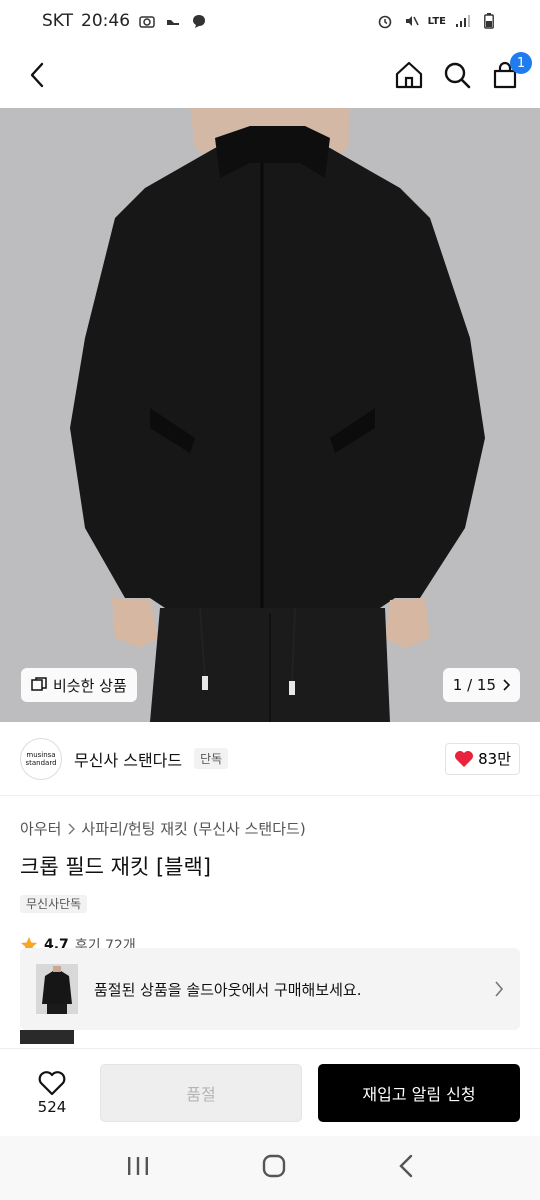 The image size is (540, 1200). What do you see at coordinates (201, 1092) in the screenshot?
I see `soldout-button: 품절` at bounding box center [201, 1092].